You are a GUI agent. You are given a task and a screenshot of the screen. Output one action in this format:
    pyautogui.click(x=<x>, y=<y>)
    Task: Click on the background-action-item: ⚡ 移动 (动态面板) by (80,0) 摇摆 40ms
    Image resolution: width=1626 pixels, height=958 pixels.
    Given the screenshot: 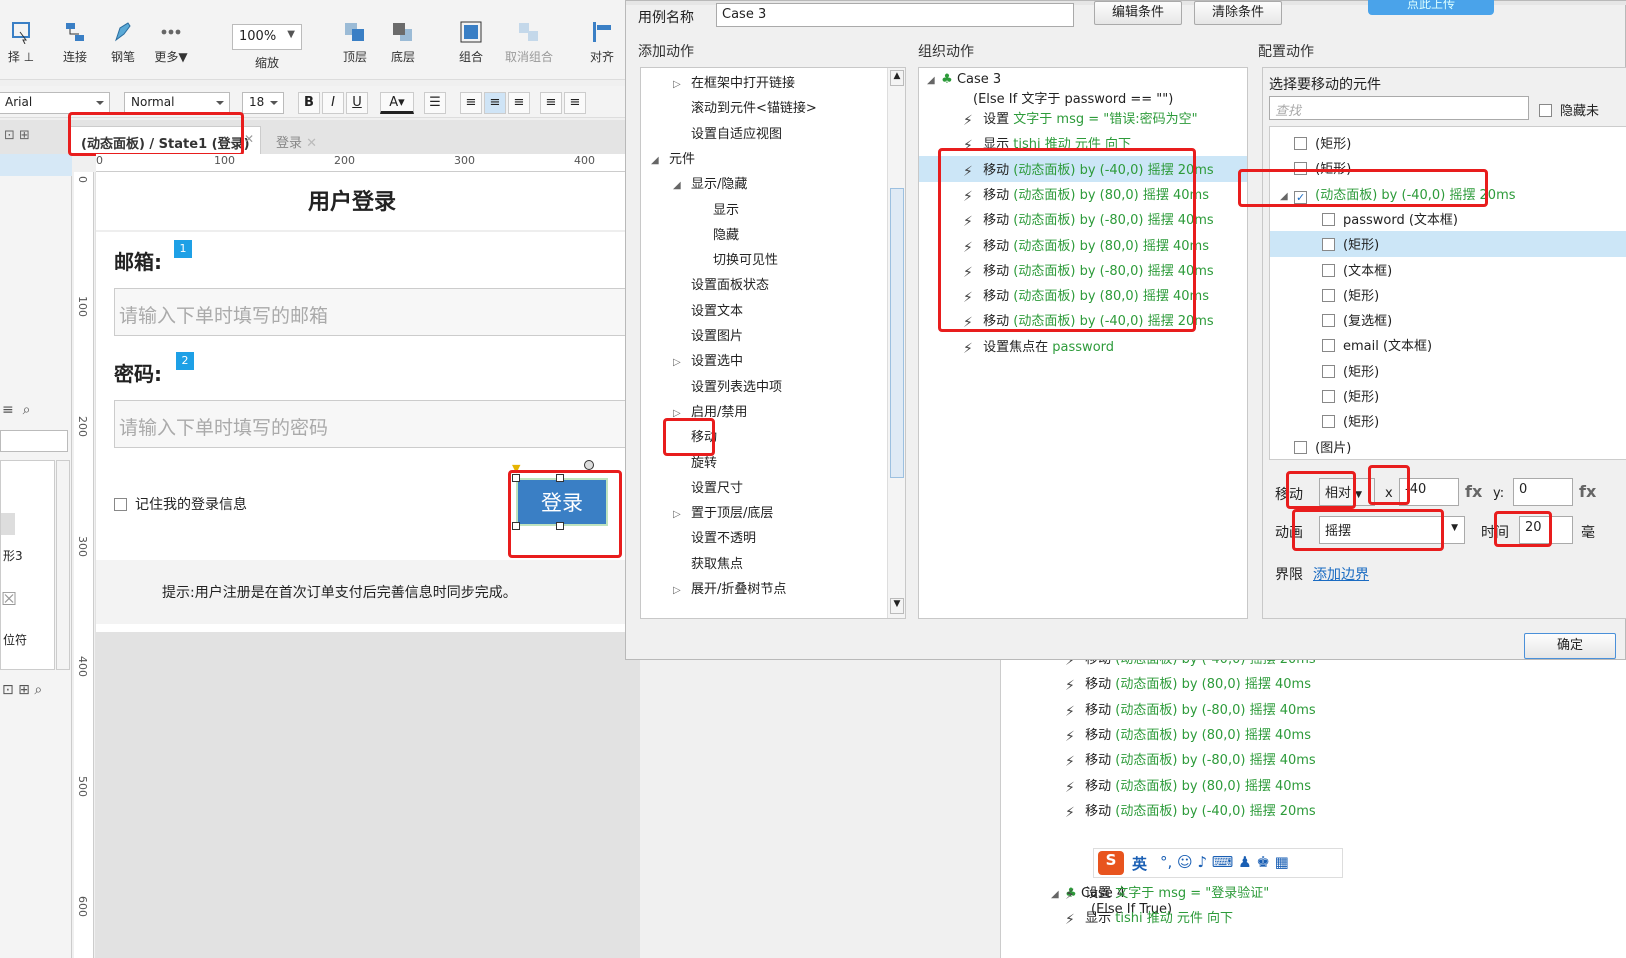 What is the action you would take?
    pyautogui.click(x=1188, y=685)
    